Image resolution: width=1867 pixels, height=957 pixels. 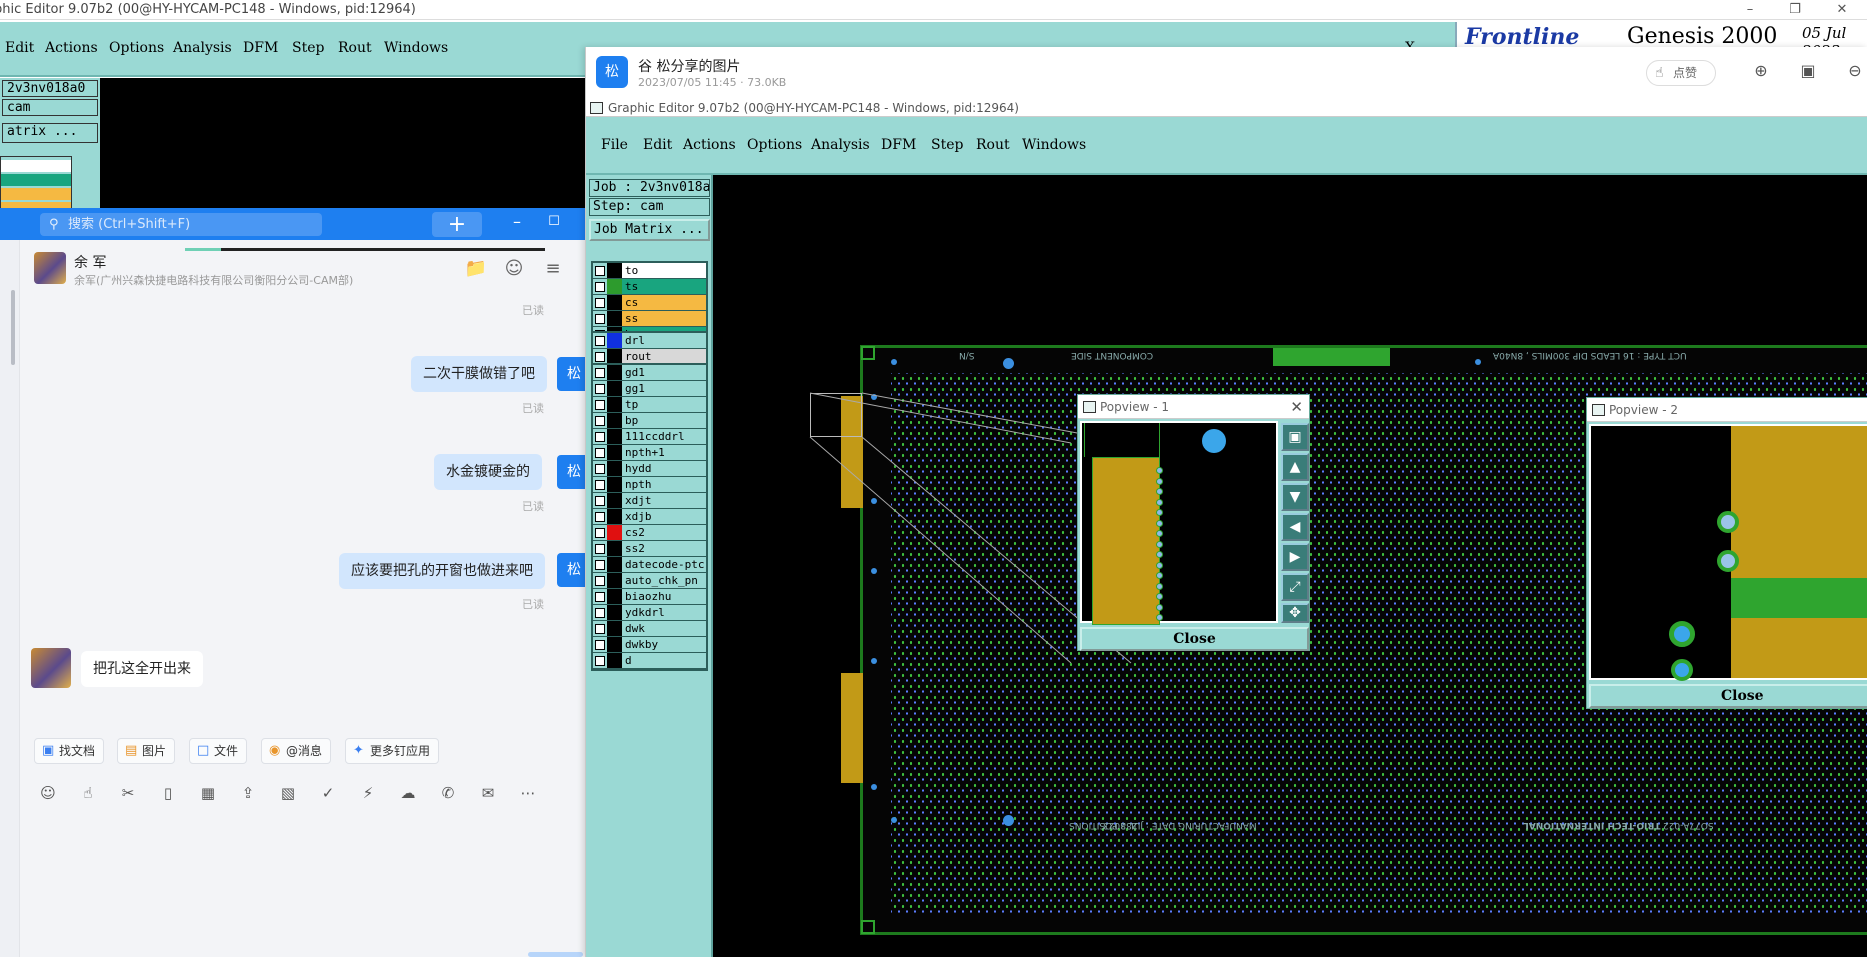 What do you see at coordinates (48, 793) in the screenshot?
I see `emoji-icon: ☺` at bounding box center [48, 793].